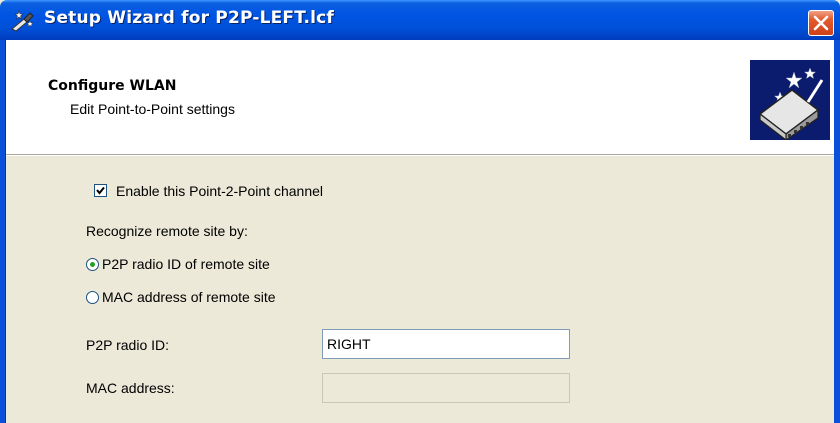  I want to click on p2p-radio-id-input, so click(446, 344).